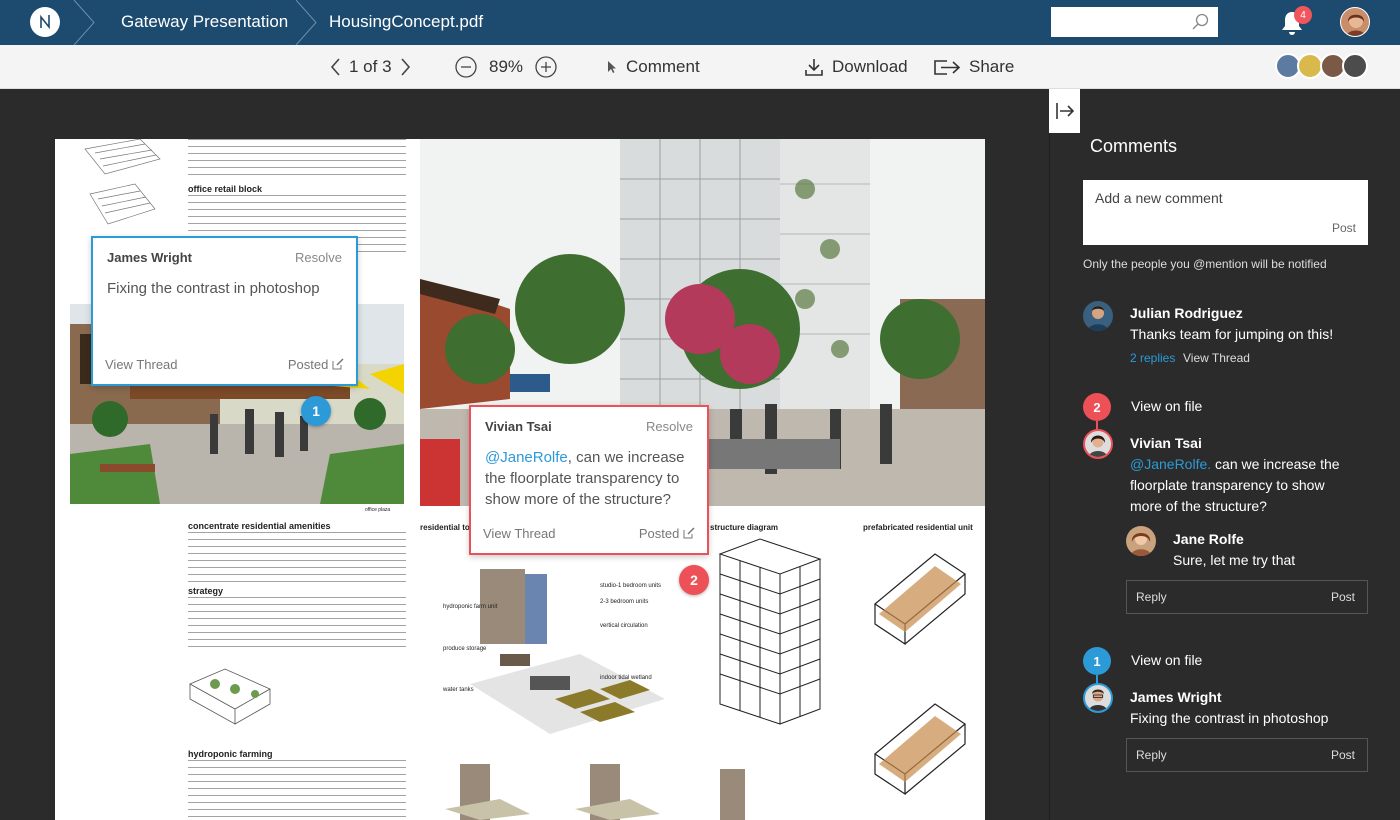 The image size is (1400, 820). I want to click on search-input, so click(1134, 22).